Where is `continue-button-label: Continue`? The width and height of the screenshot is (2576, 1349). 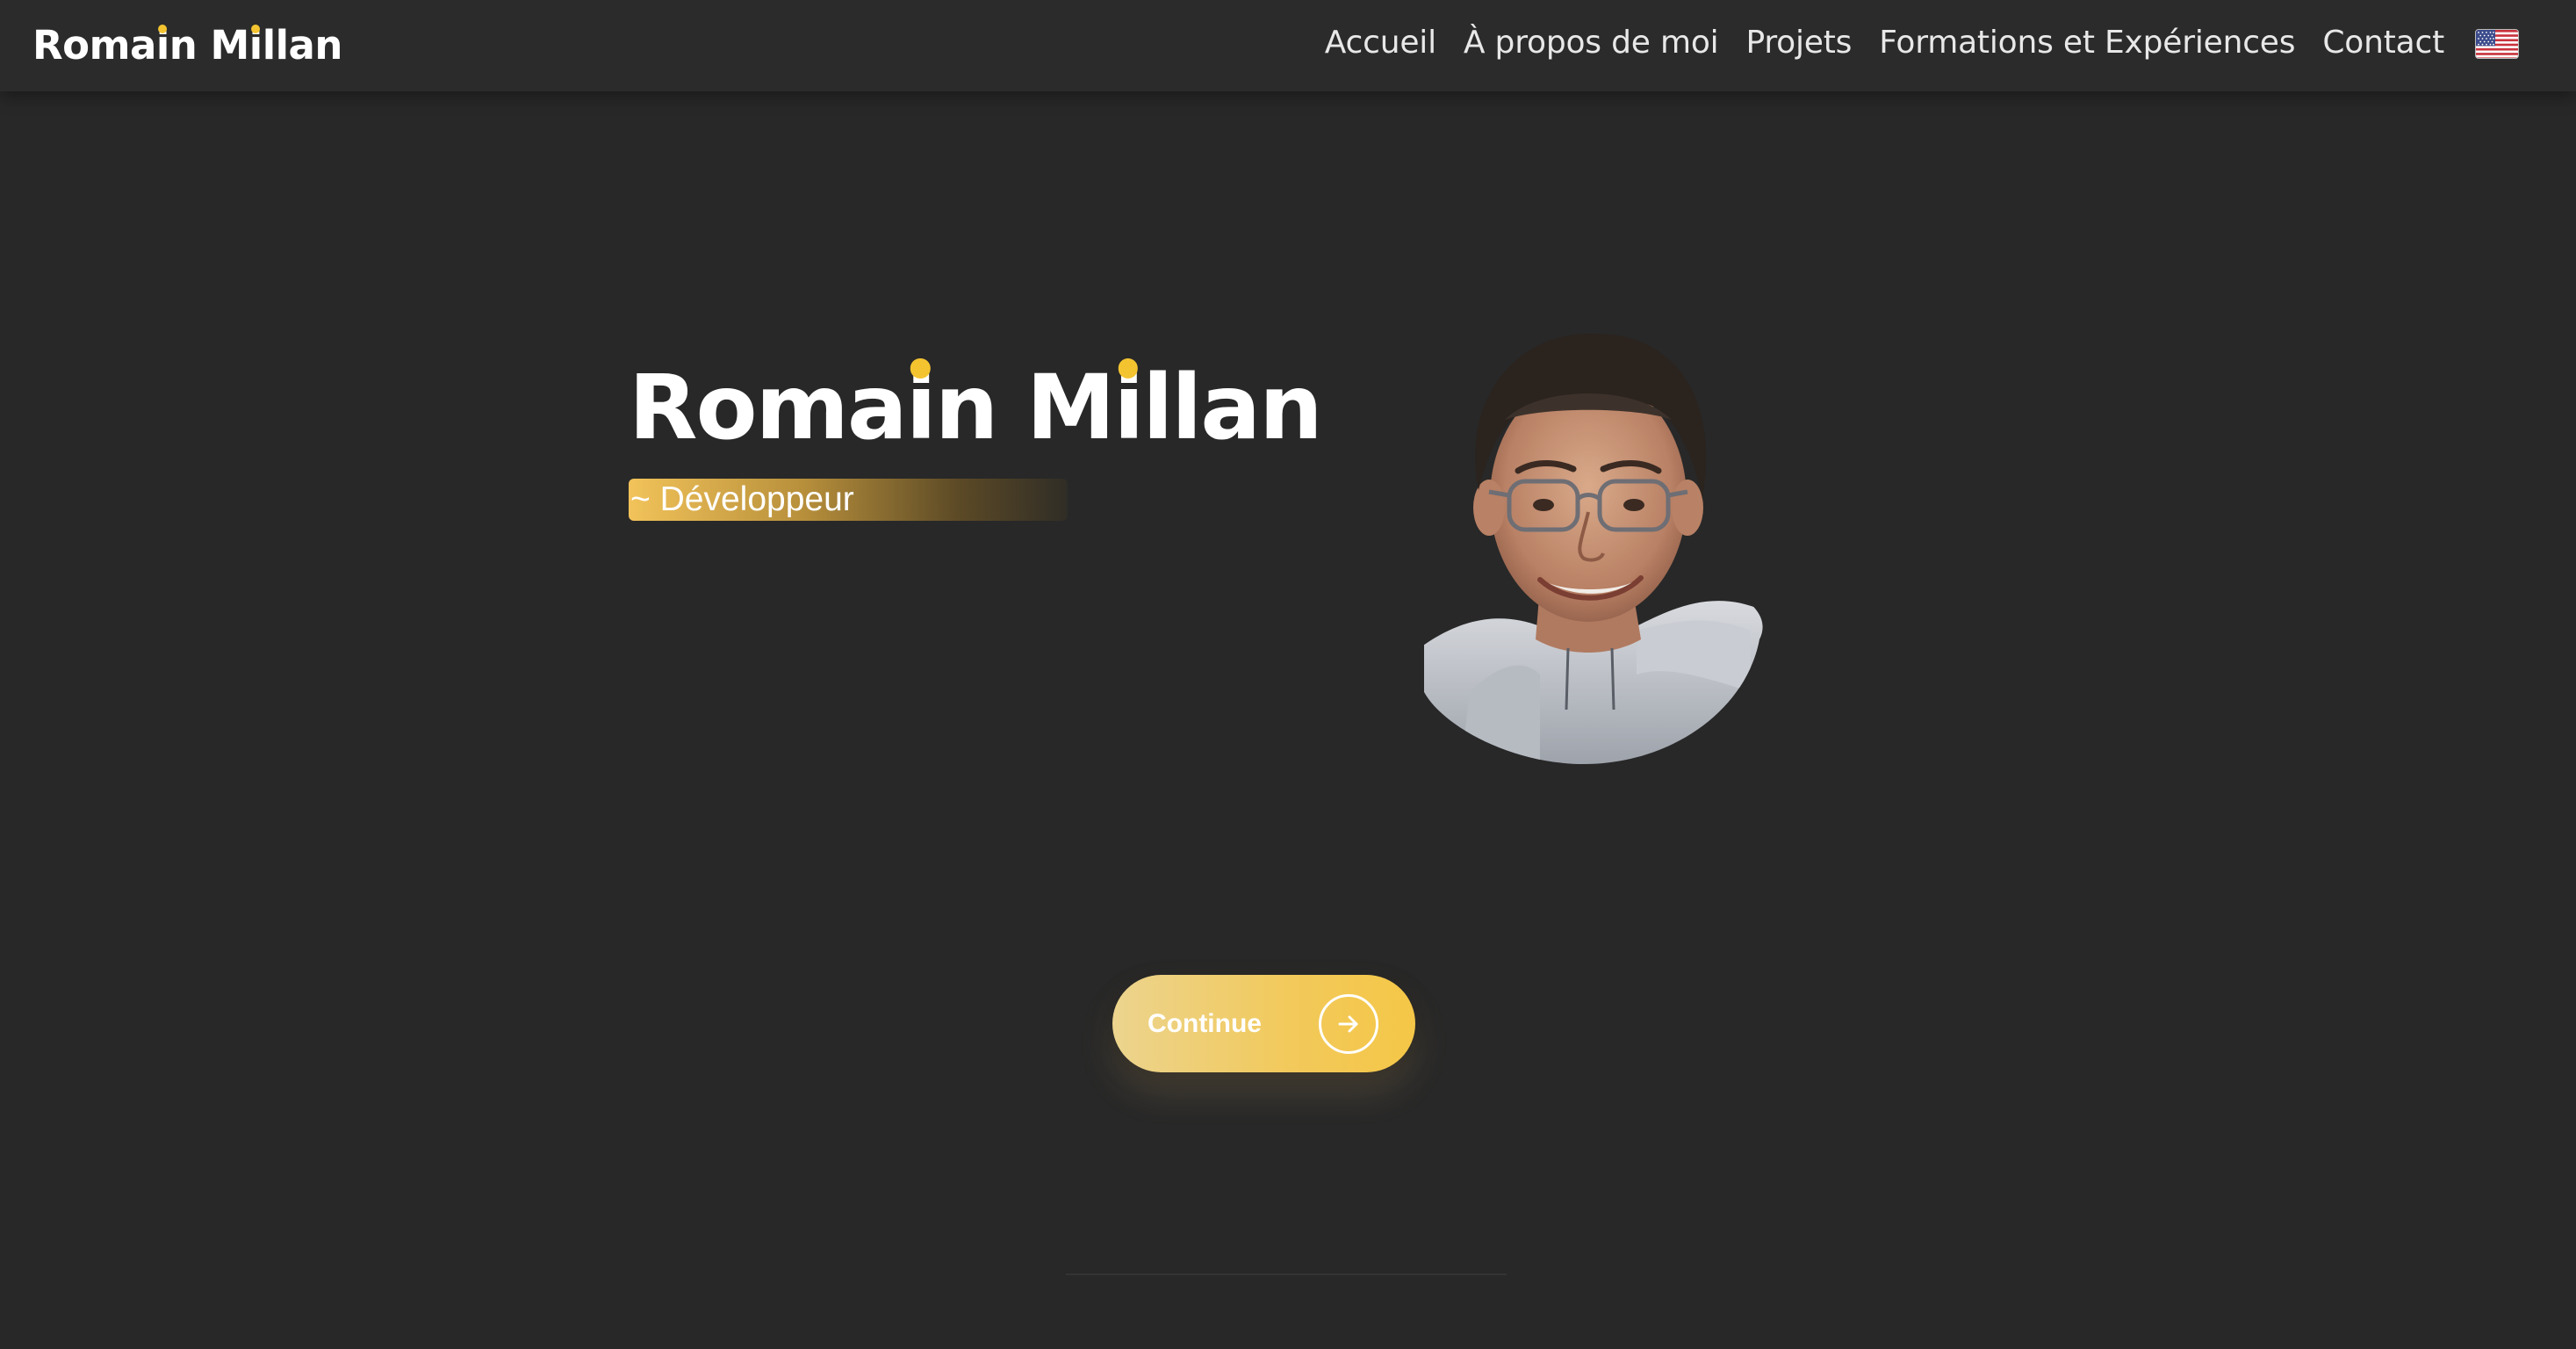
continue-button-label: Continue is located at coordinates (1205, 1023).